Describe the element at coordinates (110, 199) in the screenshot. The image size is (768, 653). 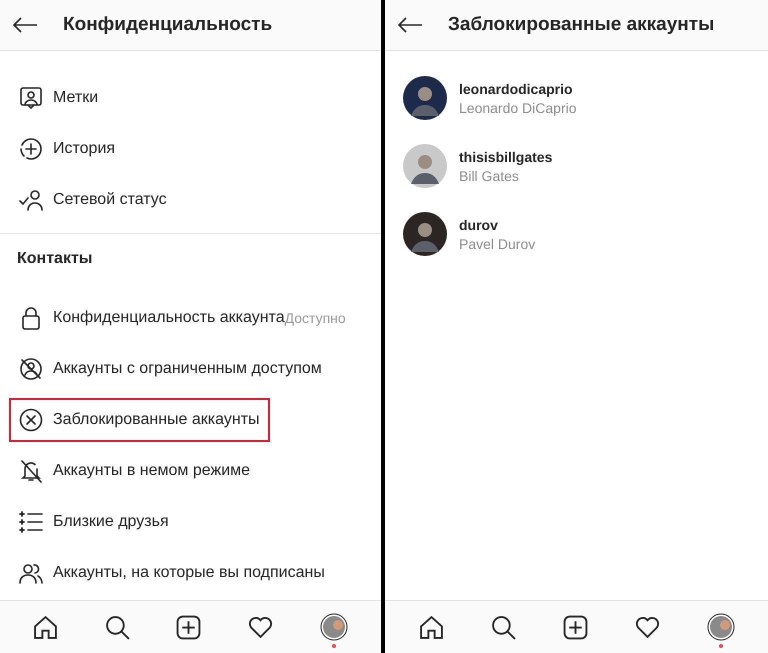
I see `item-label: Сетевой статус` at that location.